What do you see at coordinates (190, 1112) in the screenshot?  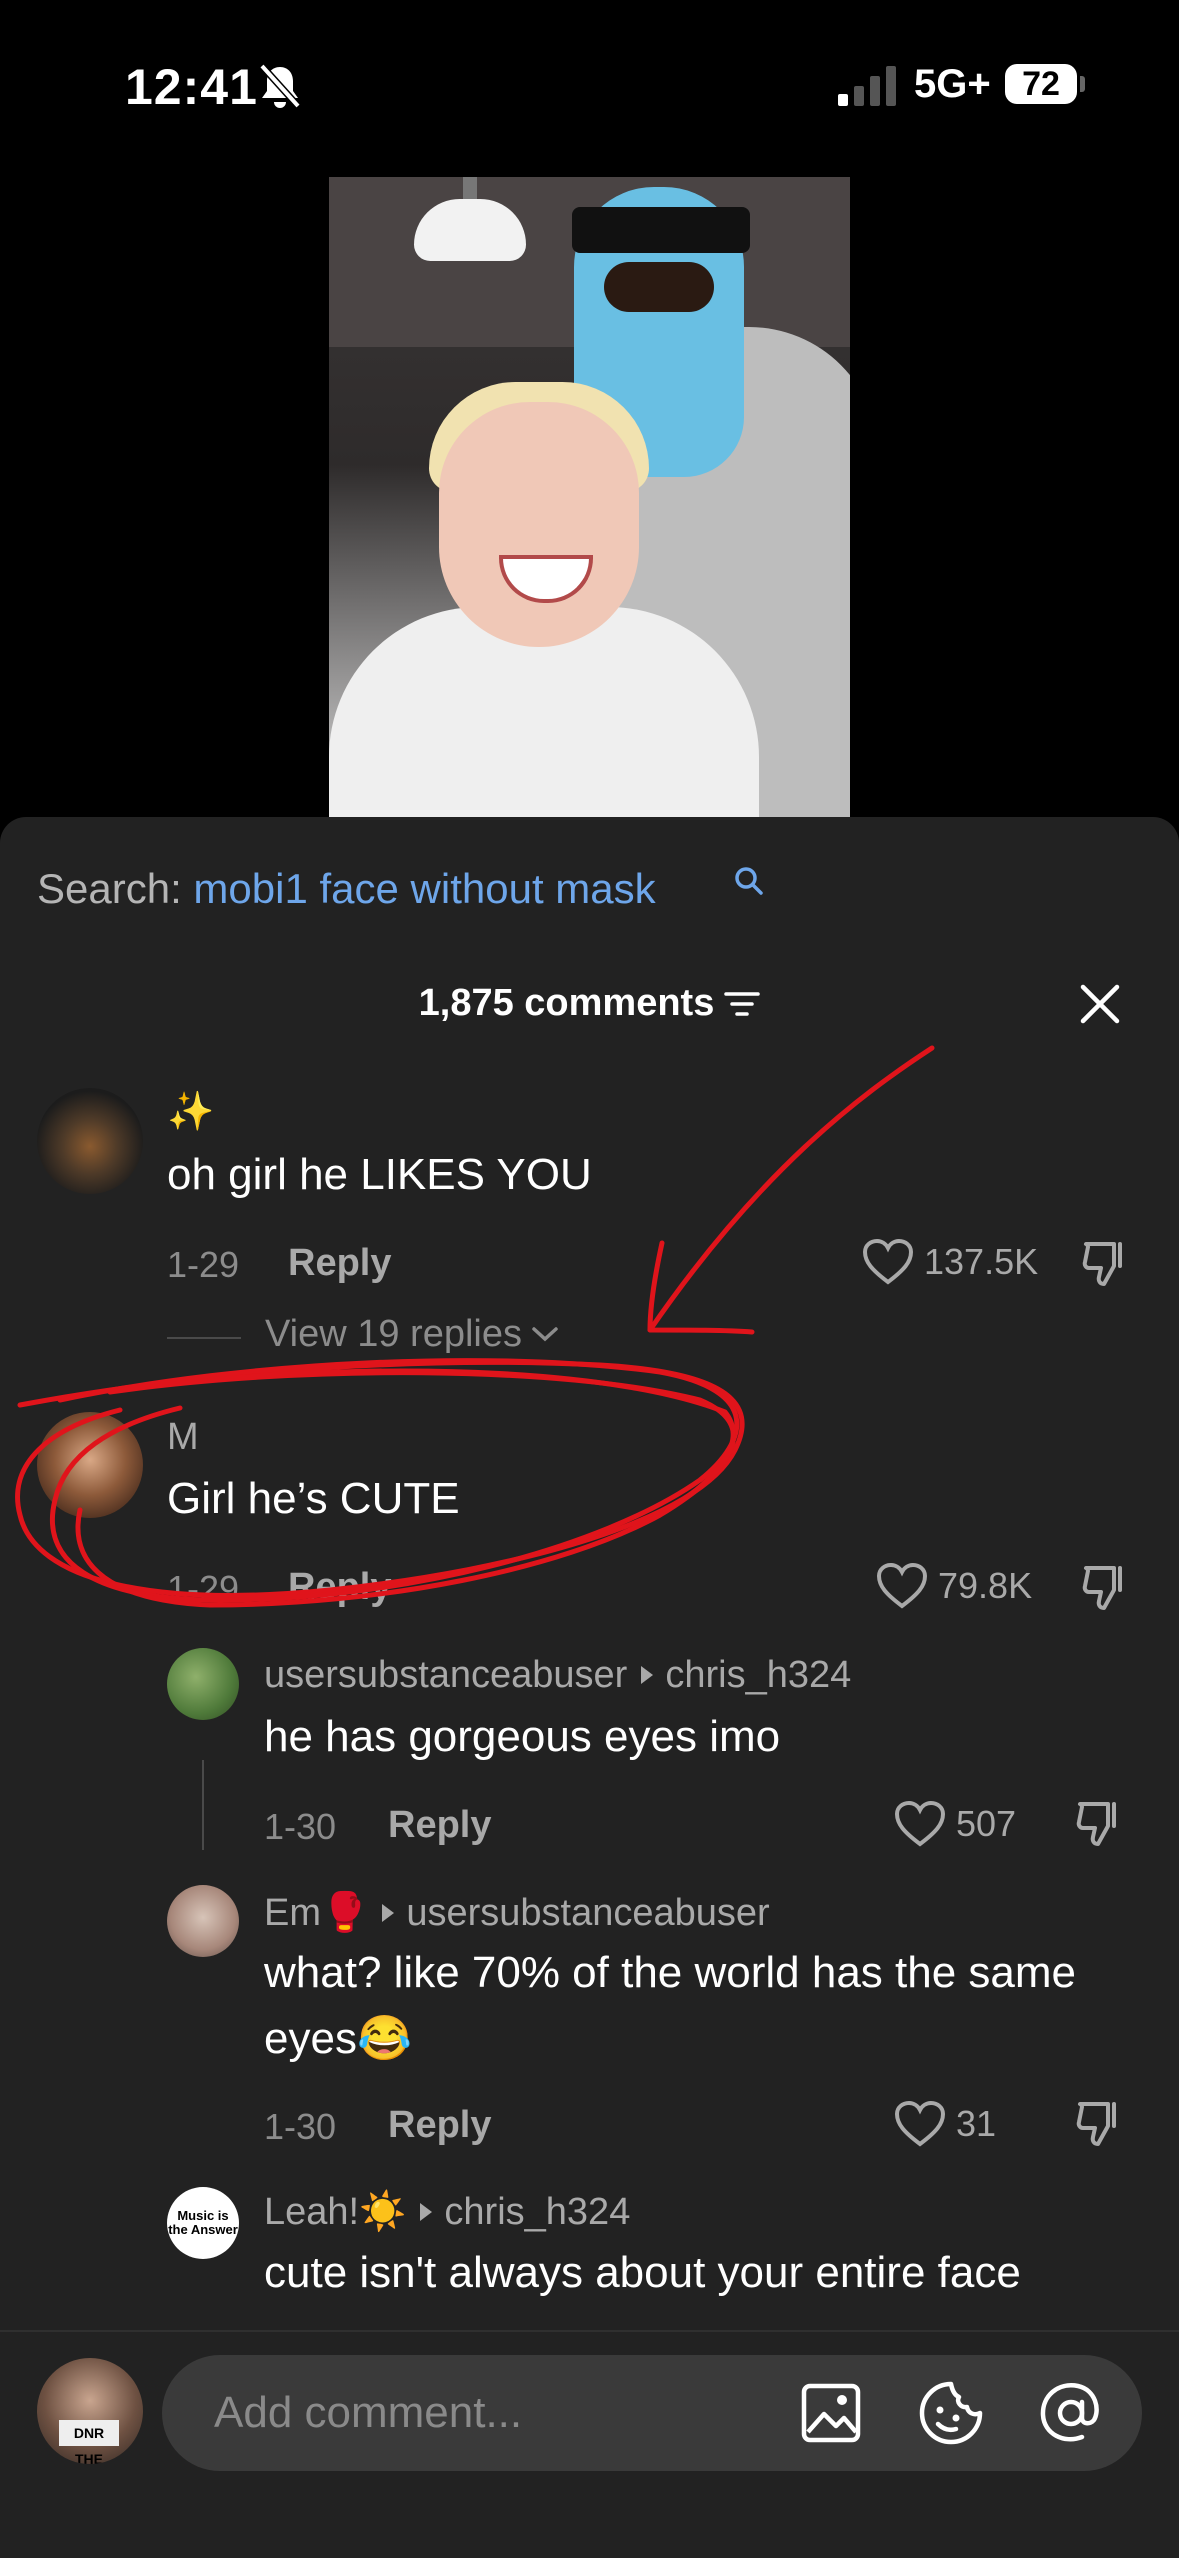 I see `comment-username: ✨` at bounding box center [190, 1112].